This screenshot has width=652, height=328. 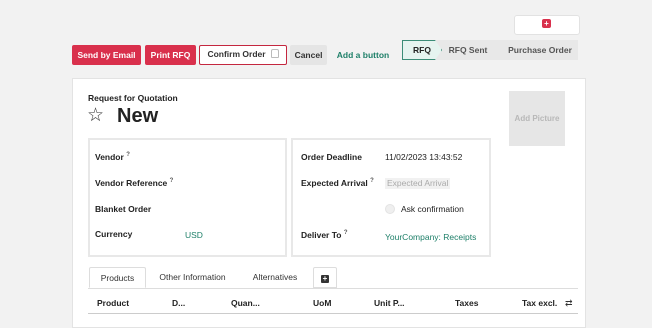 I want to click on order-deadline-value: 11/02/2023 13:43:52, so click(x=423, y=157).